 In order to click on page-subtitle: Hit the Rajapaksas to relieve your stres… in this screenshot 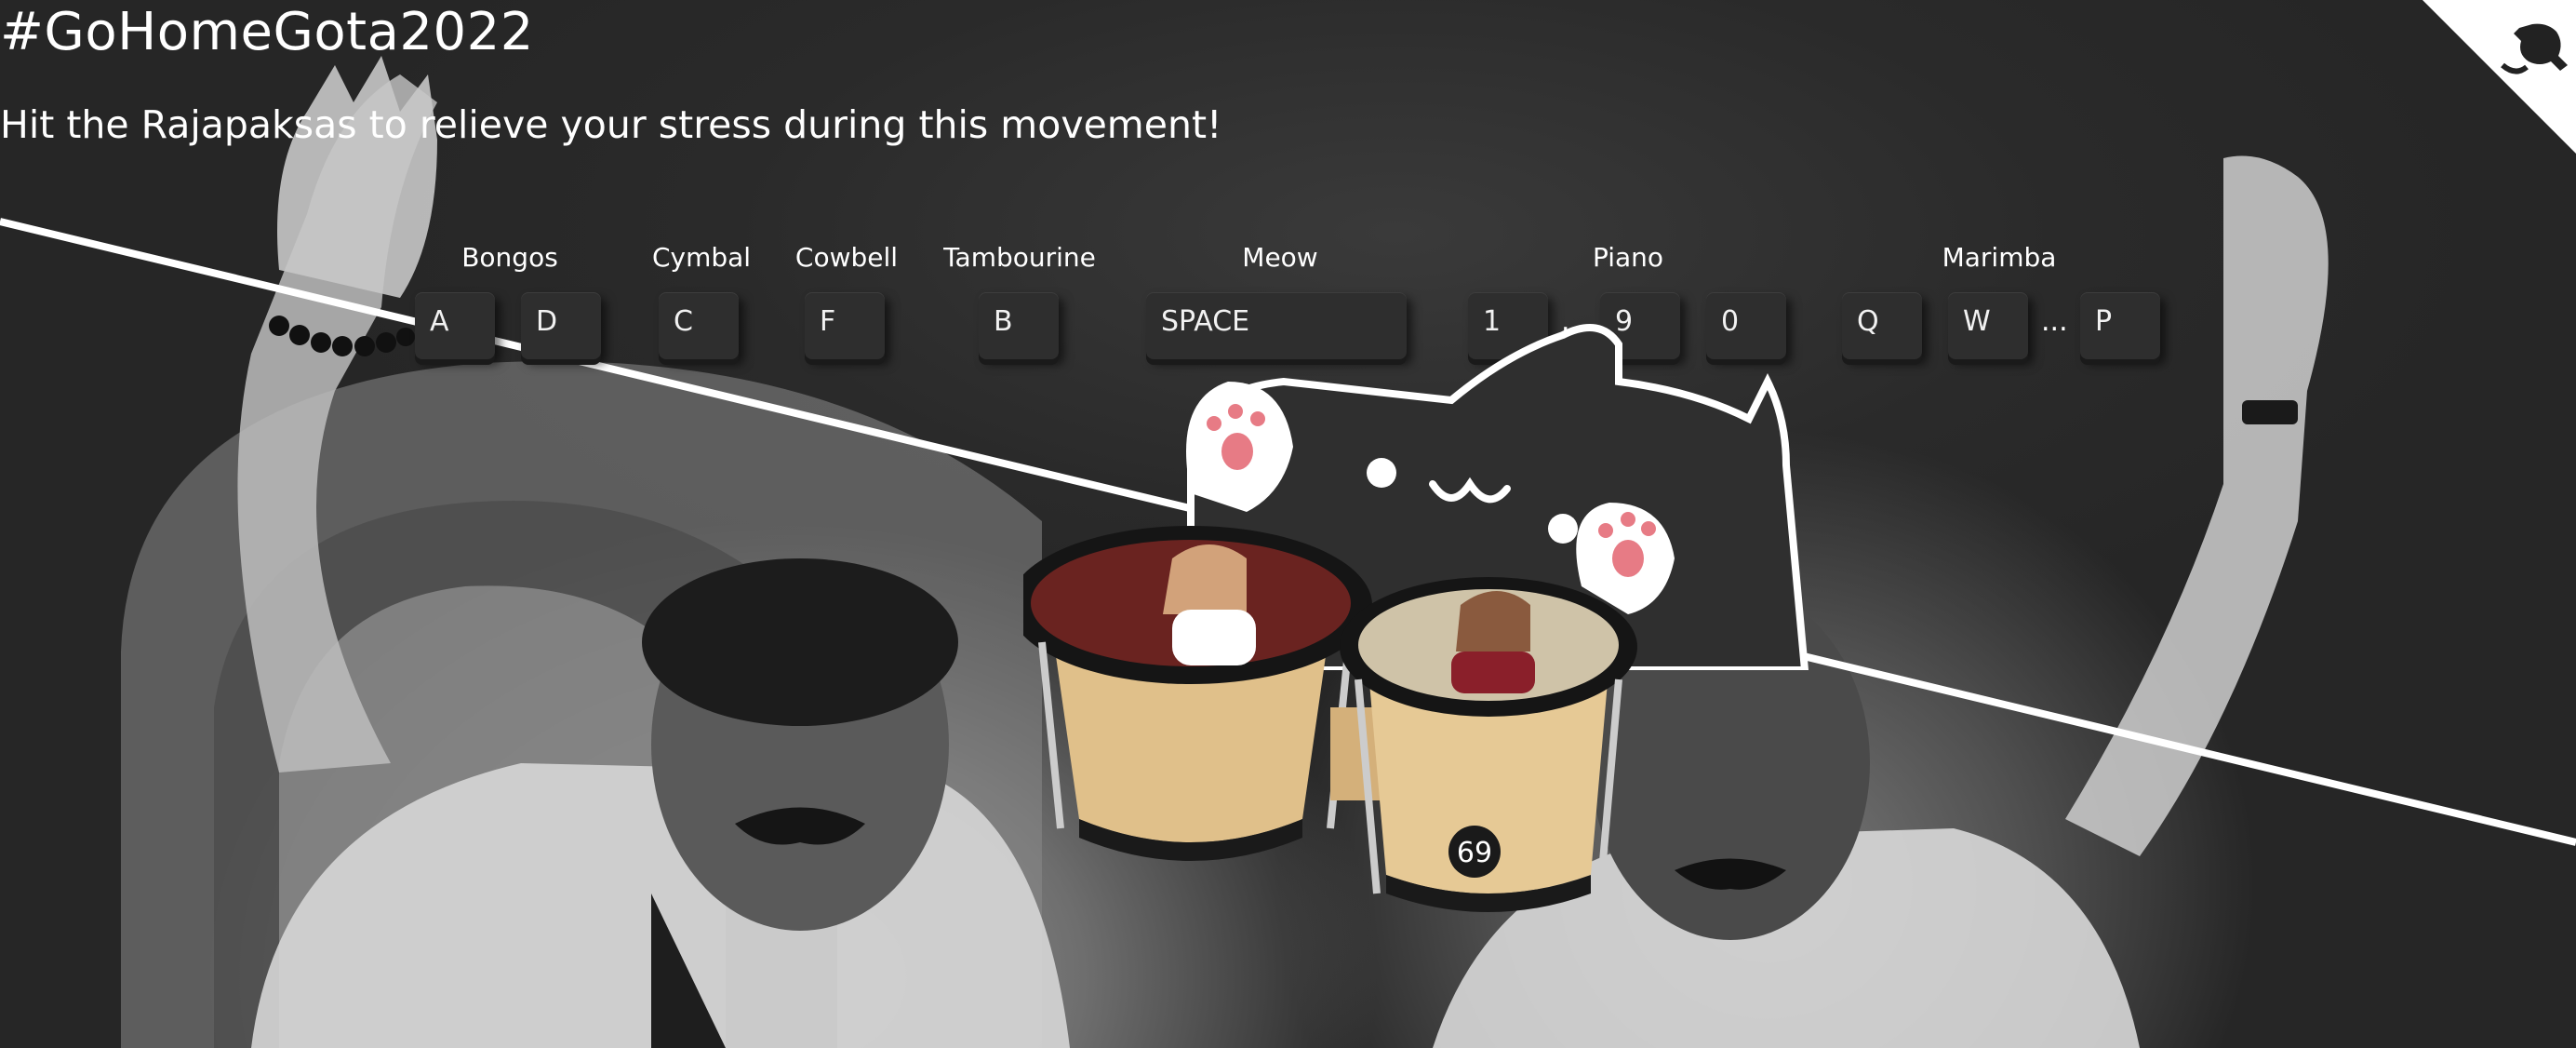, I will do `click(611, 125)`.